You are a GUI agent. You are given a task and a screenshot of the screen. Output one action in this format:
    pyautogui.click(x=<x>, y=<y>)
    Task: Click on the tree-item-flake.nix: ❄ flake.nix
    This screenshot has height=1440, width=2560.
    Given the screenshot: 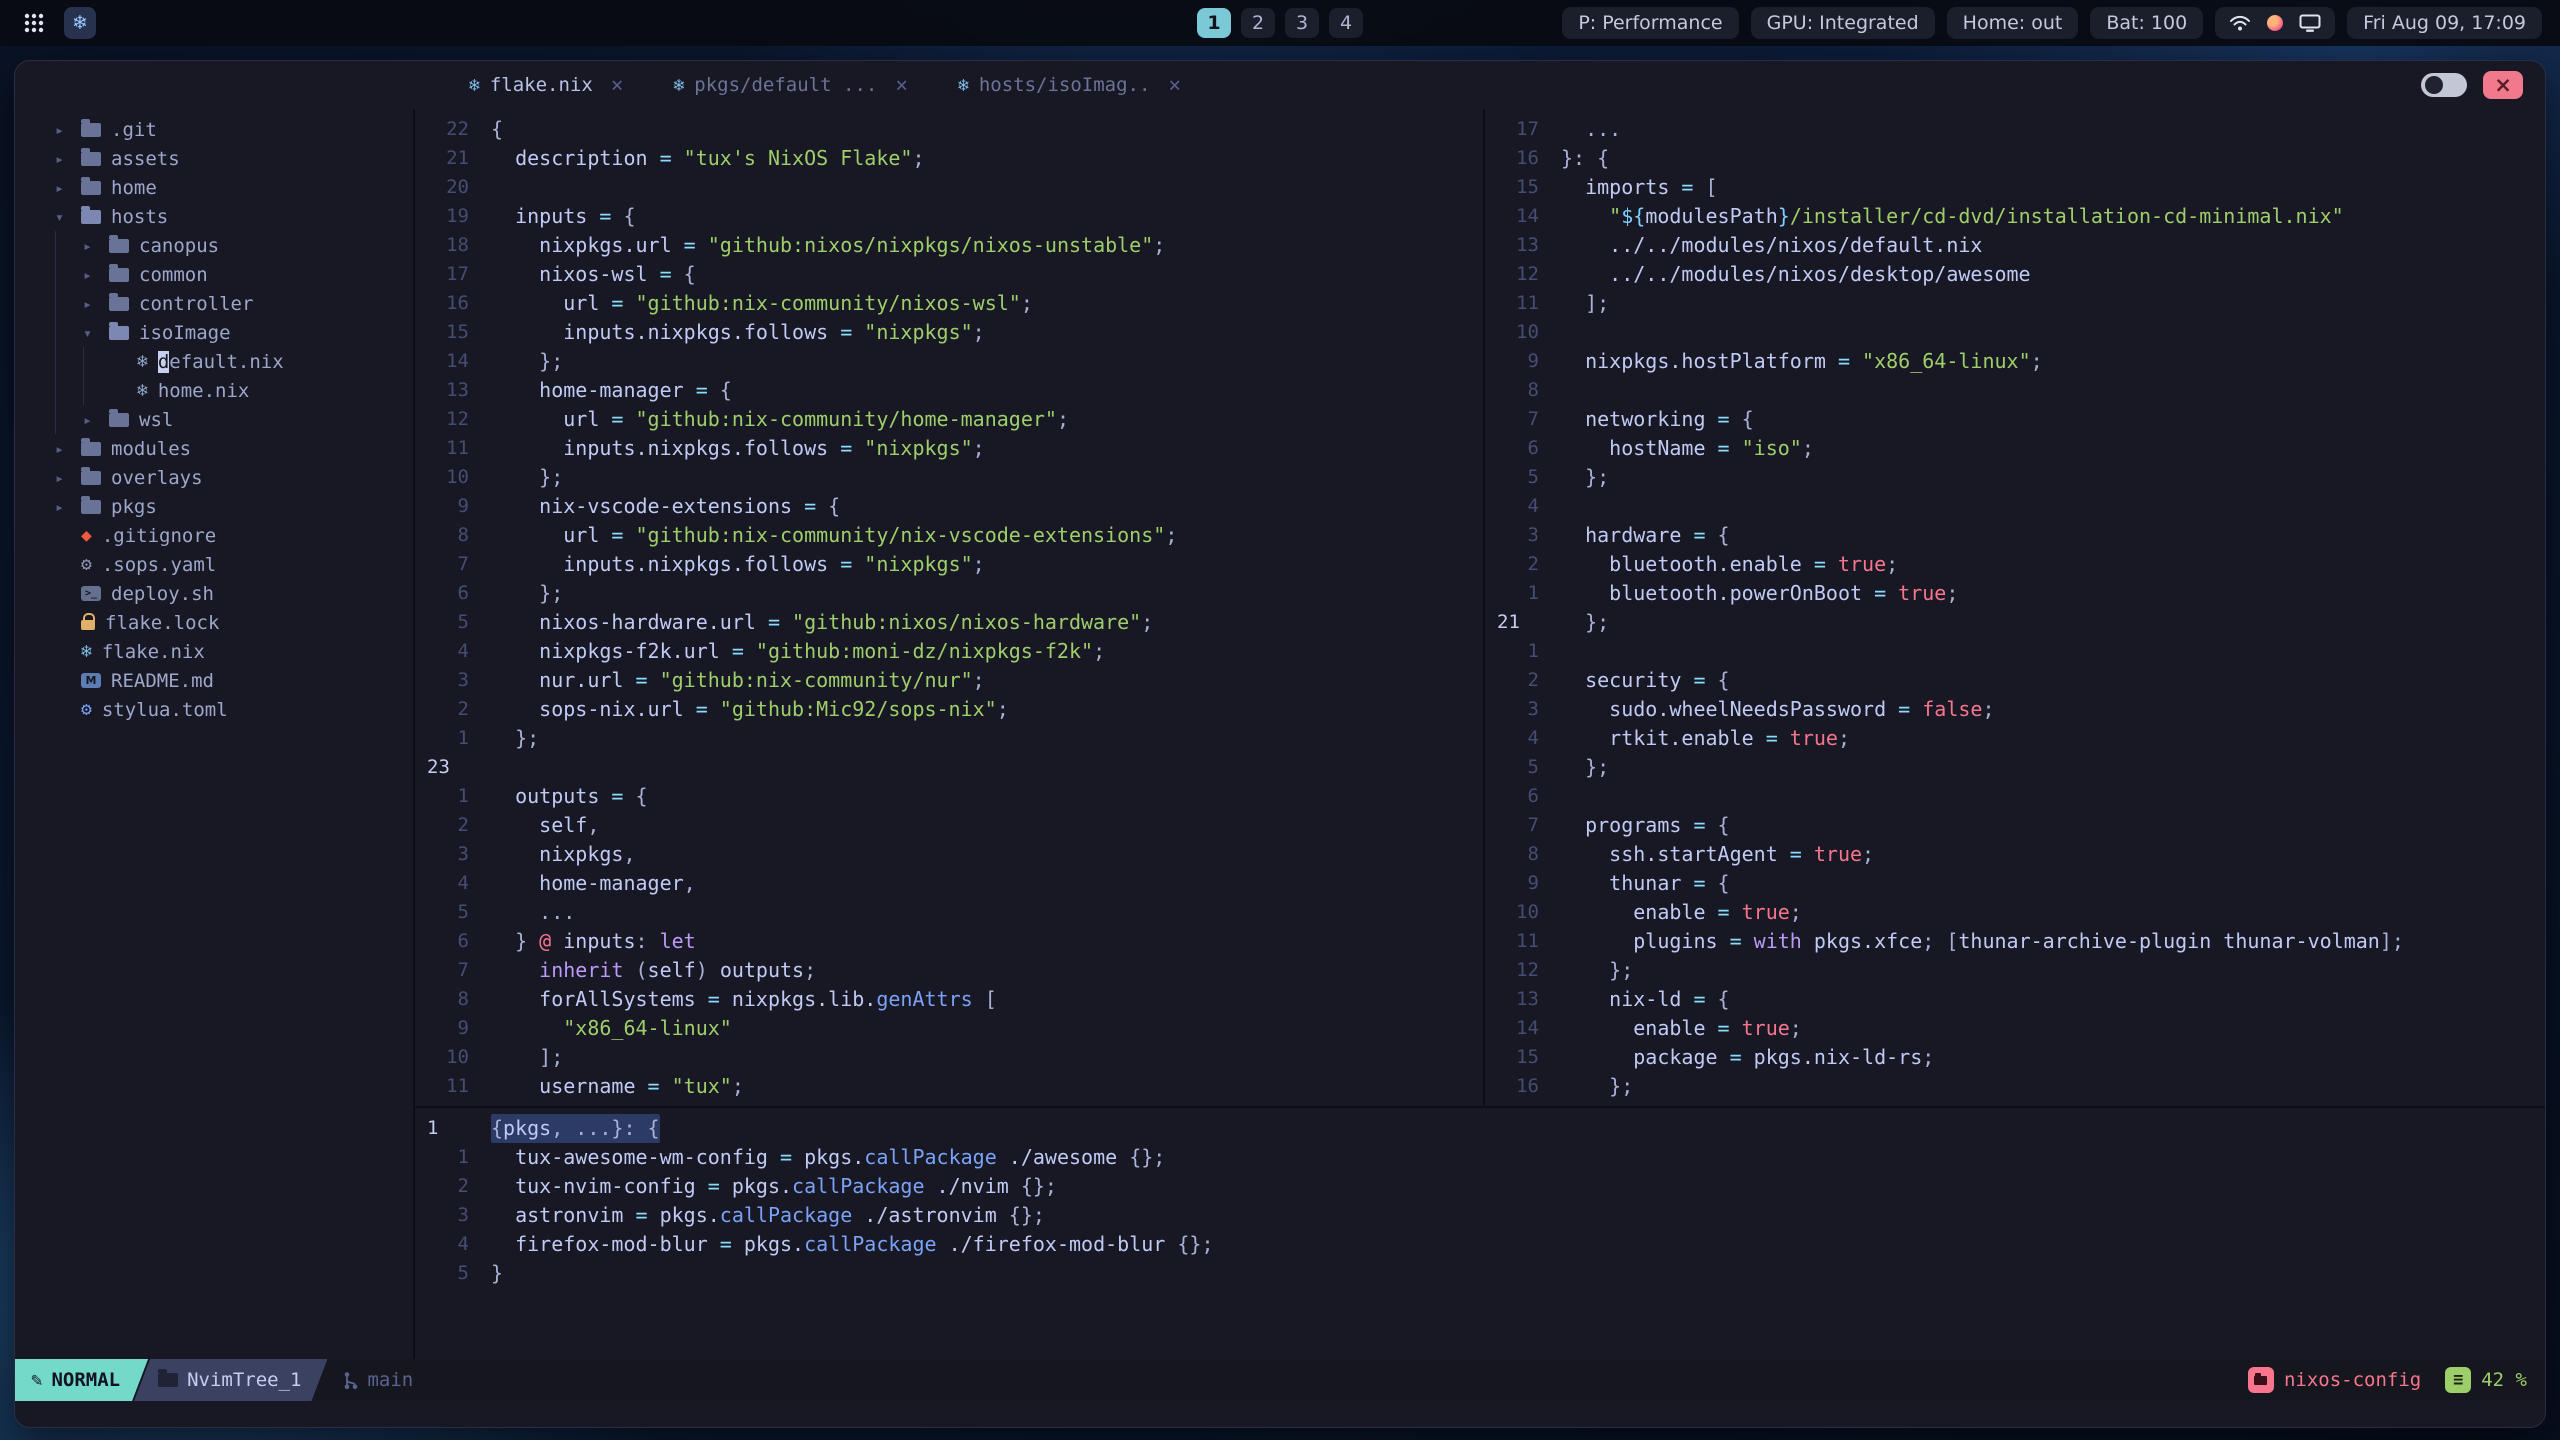 What is the action you would take?
    pyautogui.click(x=214, y=651)
    